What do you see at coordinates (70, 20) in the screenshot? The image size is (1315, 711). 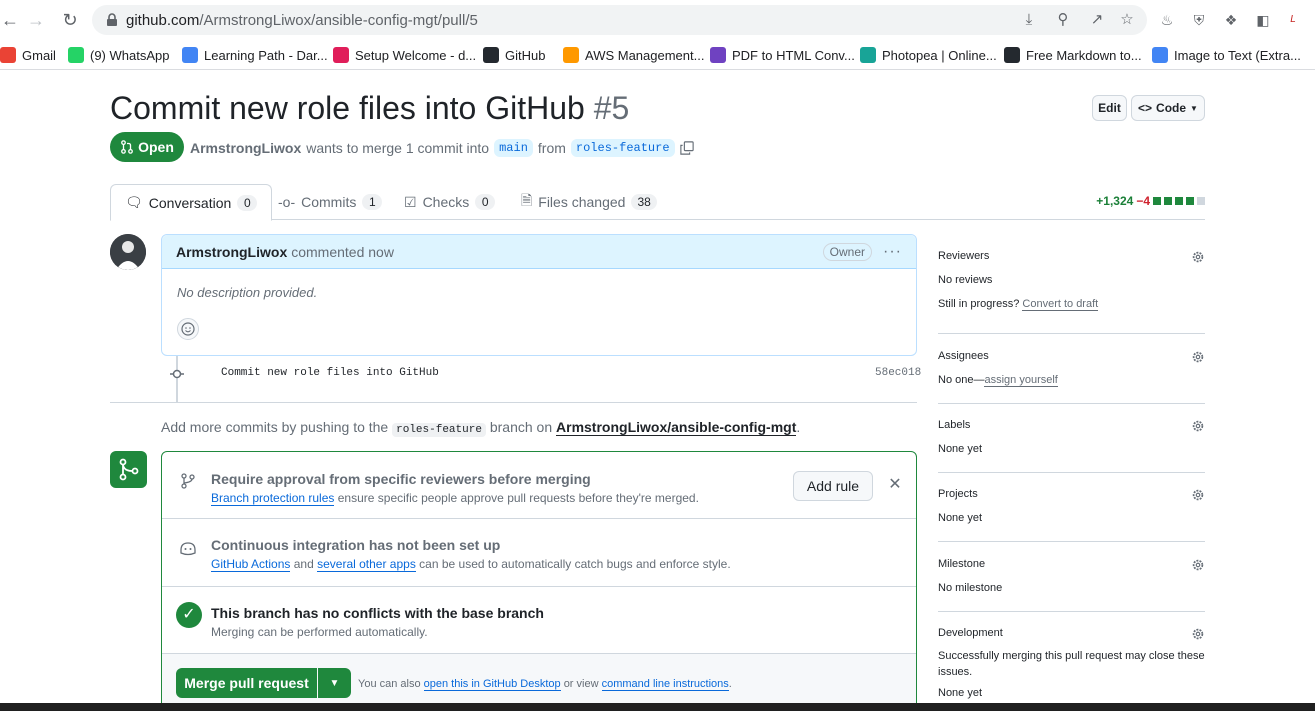 I see `reload-icon: ↻` at bounding box center [70, 20].